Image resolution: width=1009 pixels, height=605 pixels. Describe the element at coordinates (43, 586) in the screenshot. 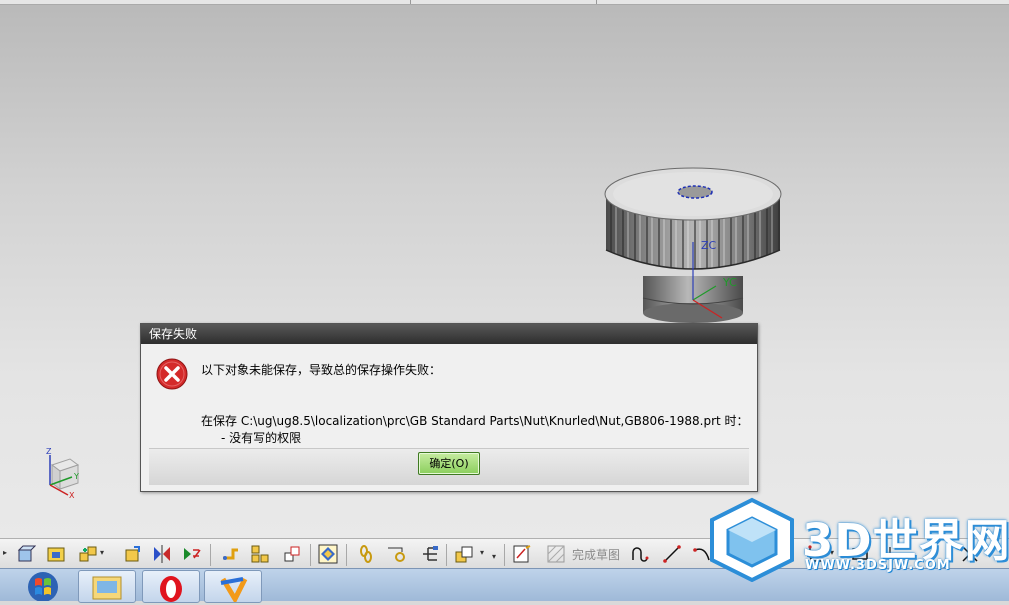

I see `start-orb-icon` at that location.